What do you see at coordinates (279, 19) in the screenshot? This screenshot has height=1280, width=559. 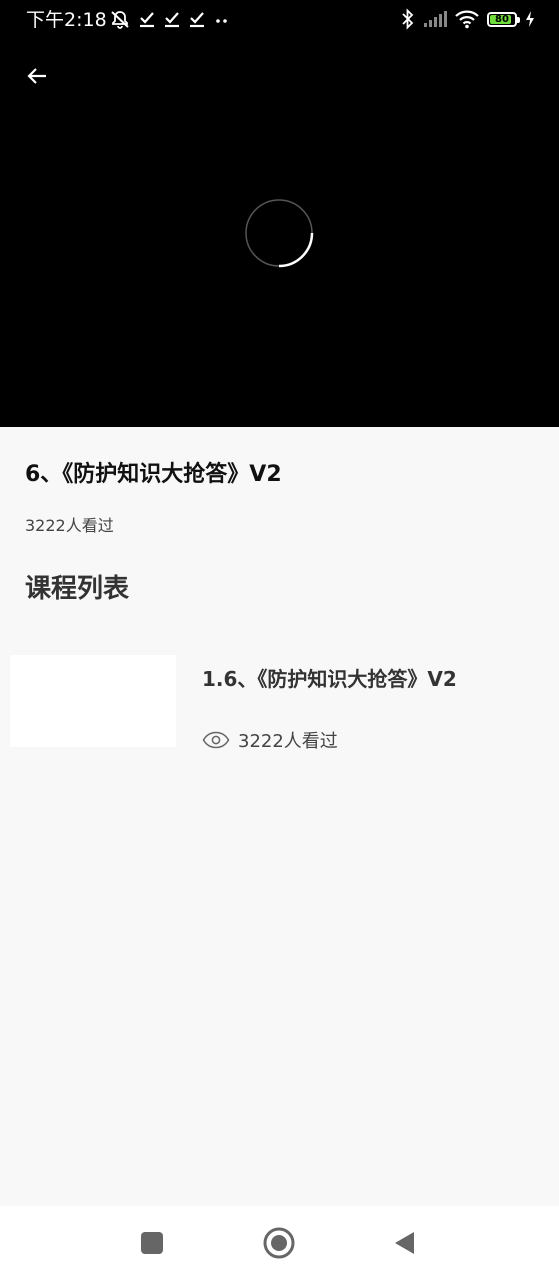 I see `status-bar: 下午2:18 80` at bounding box center [279, 19].